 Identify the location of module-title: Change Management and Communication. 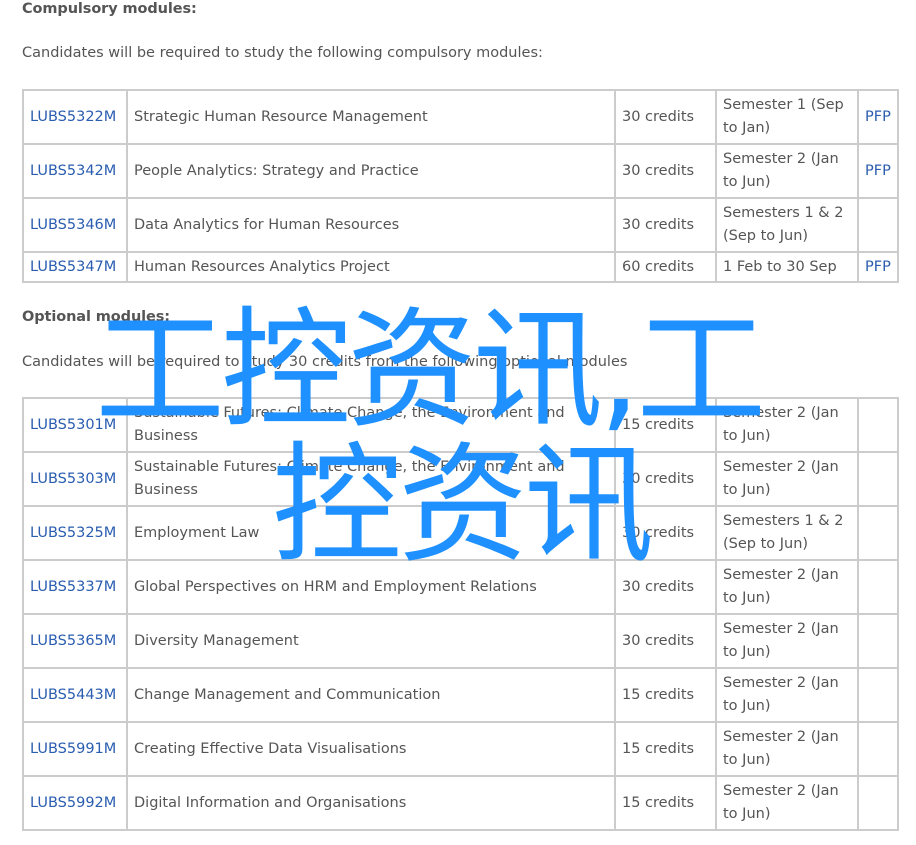
(371, 695).